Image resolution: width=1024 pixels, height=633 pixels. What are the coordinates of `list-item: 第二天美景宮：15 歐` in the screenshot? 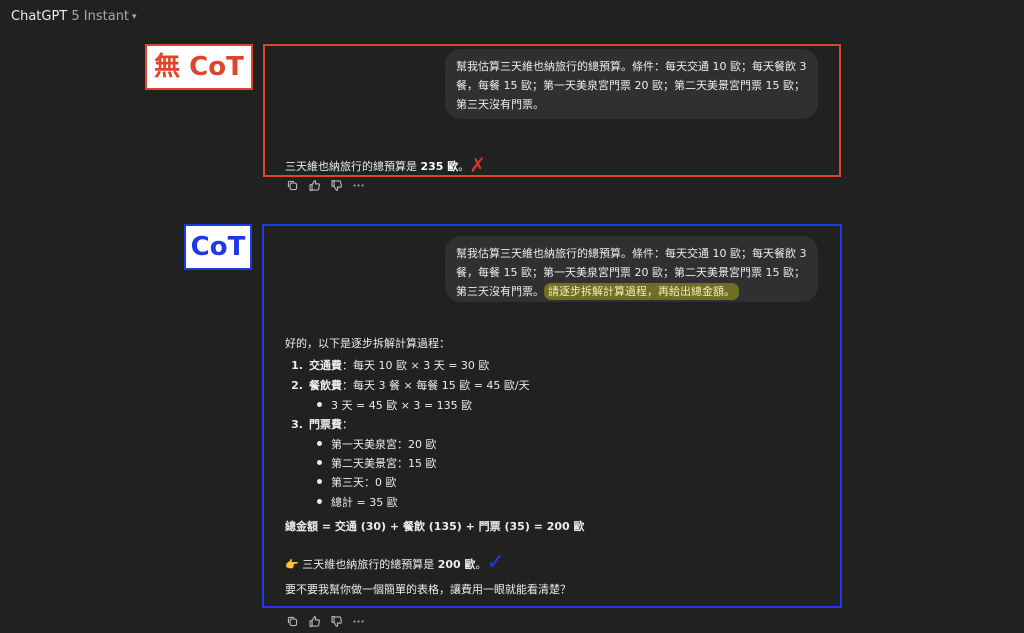 It's located at (377, 463).